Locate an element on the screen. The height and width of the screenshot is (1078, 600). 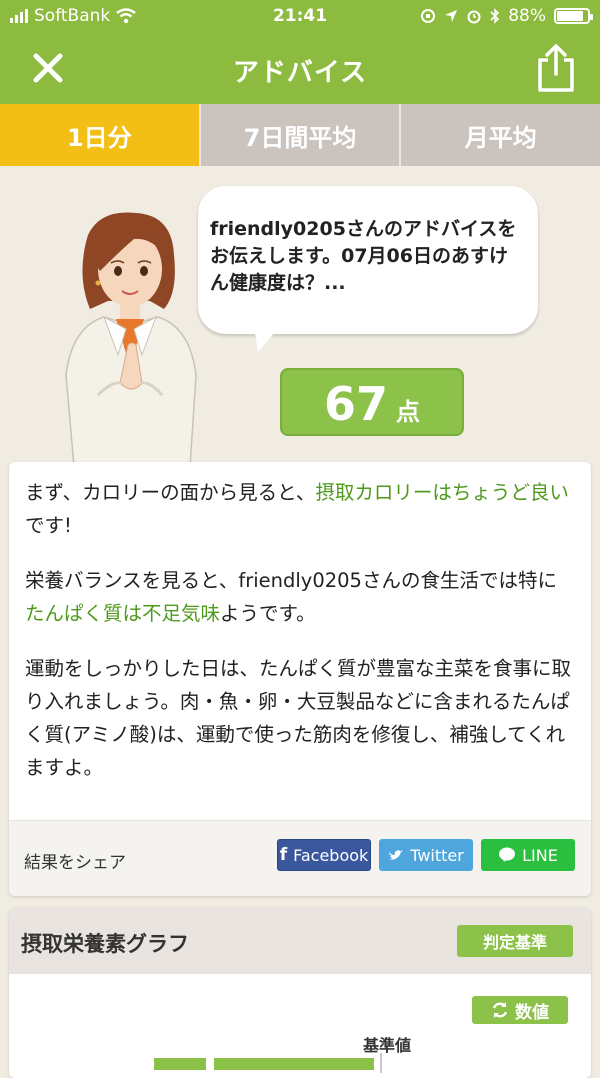
reference-line is located at coordinates (381, 1063).